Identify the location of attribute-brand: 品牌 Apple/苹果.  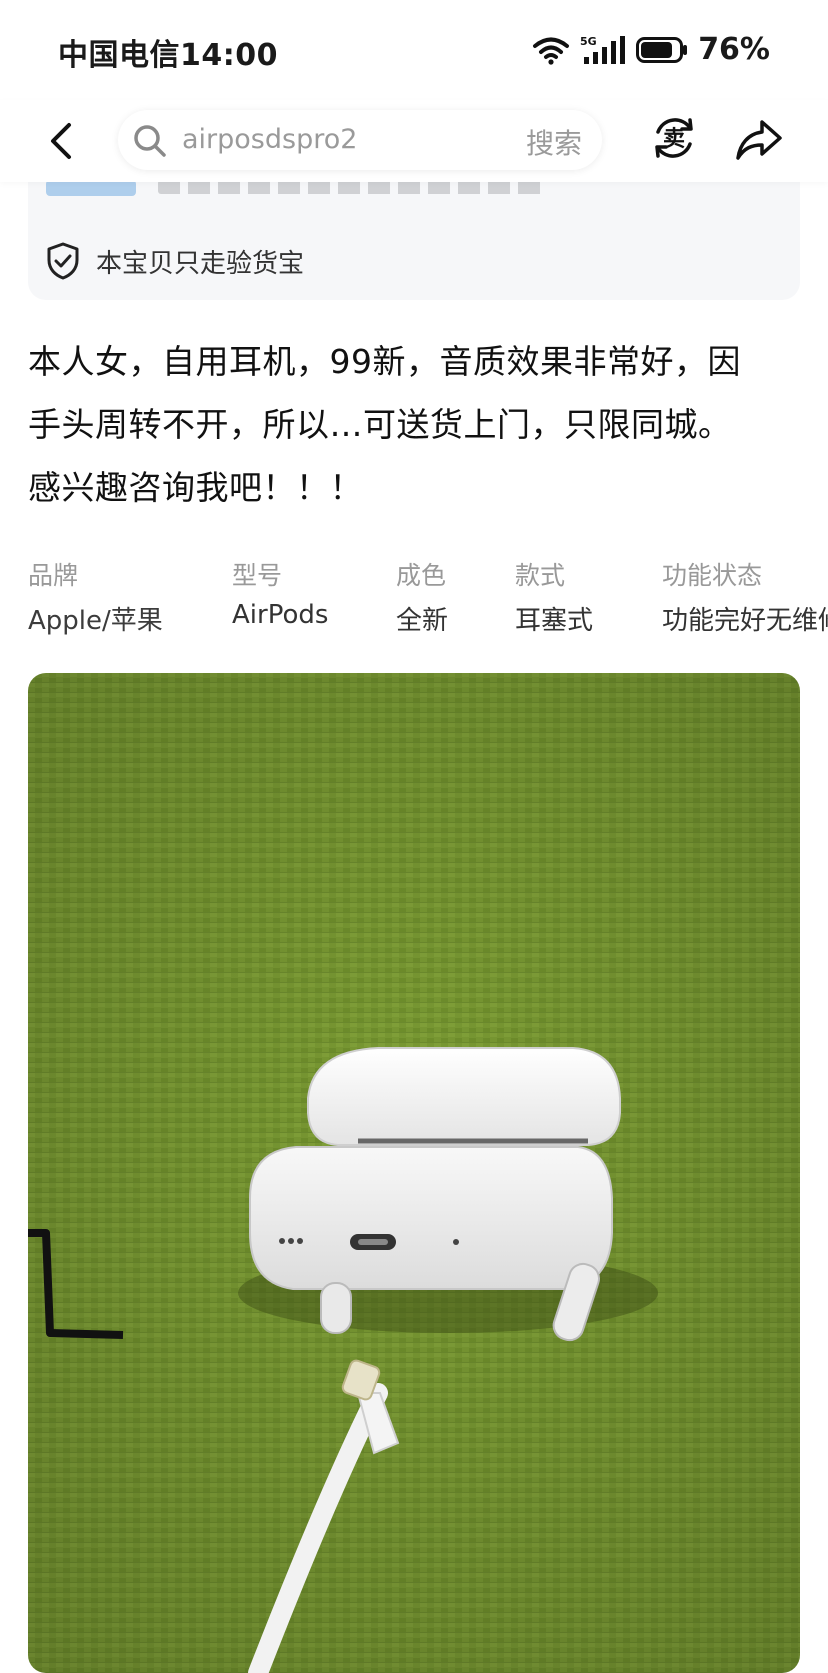
(95, 596).